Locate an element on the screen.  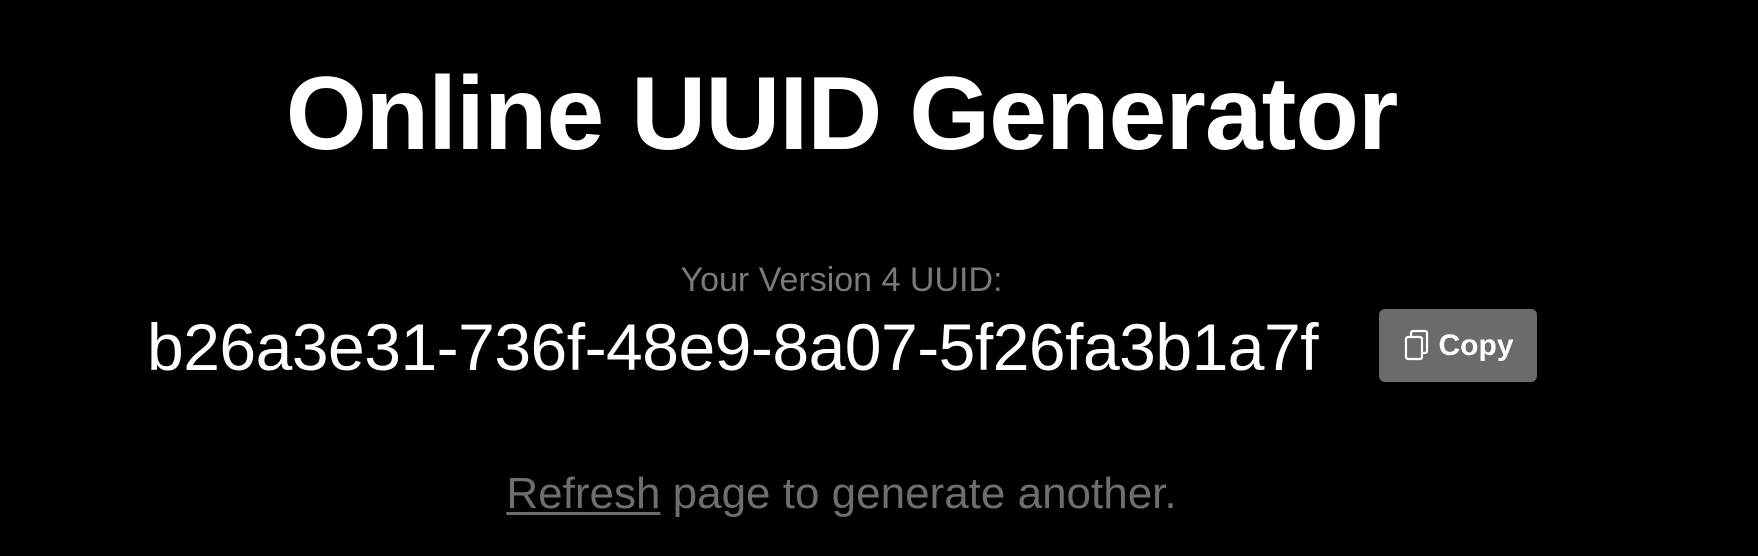
refresh-instruction: Refresh page to generate another. is located at coordinates (841, 494).